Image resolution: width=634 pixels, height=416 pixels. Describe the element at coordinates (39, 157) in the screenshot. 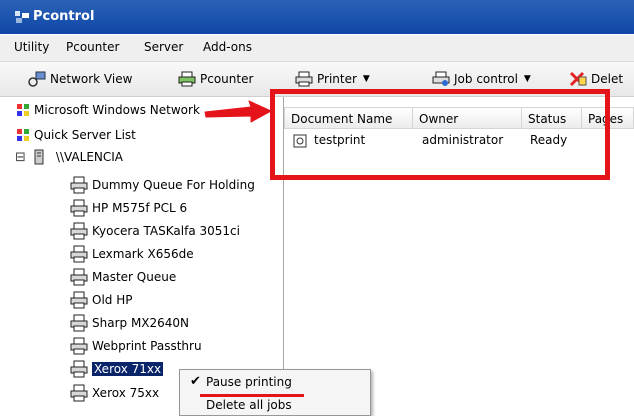

I see `server-icon` at that location.